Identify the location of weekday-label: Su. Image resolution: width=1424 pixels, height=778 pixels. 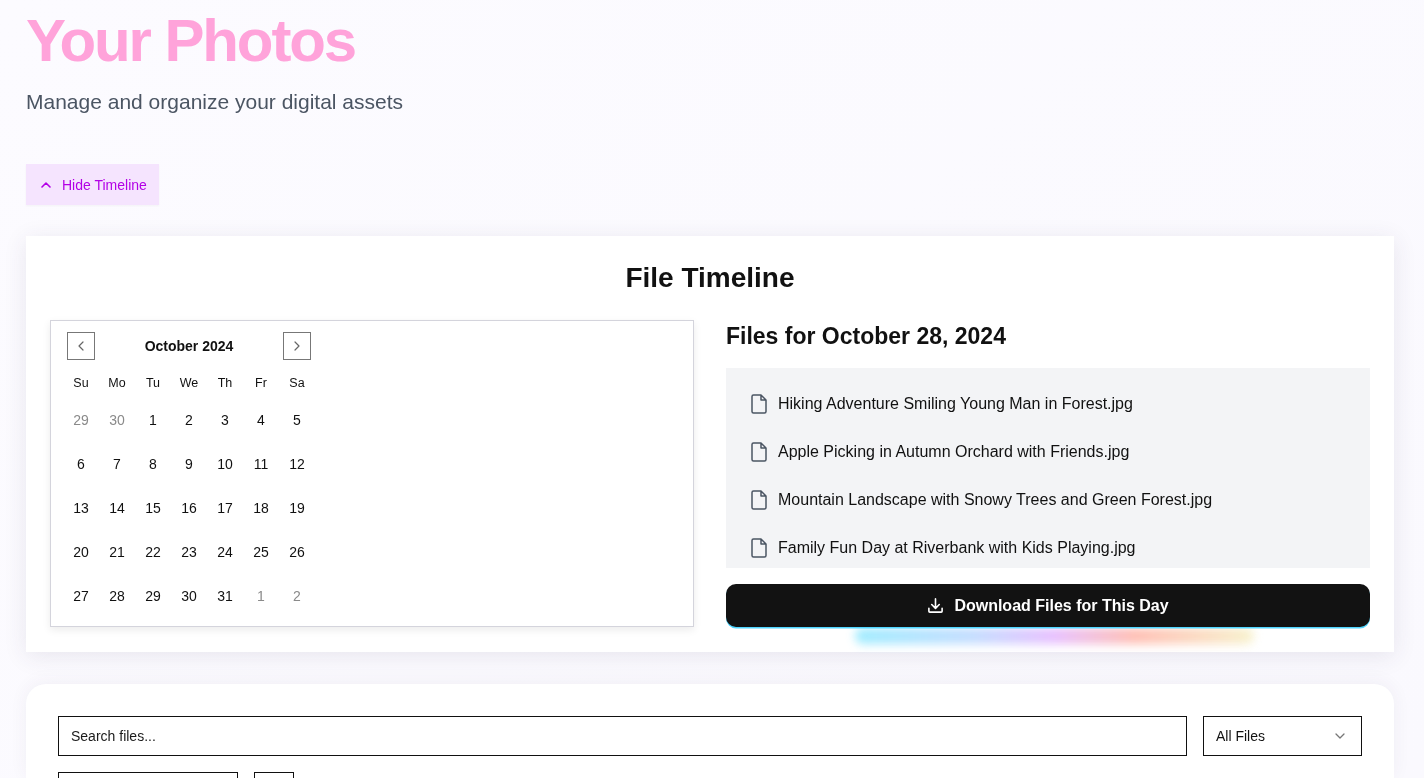
(81, 383).